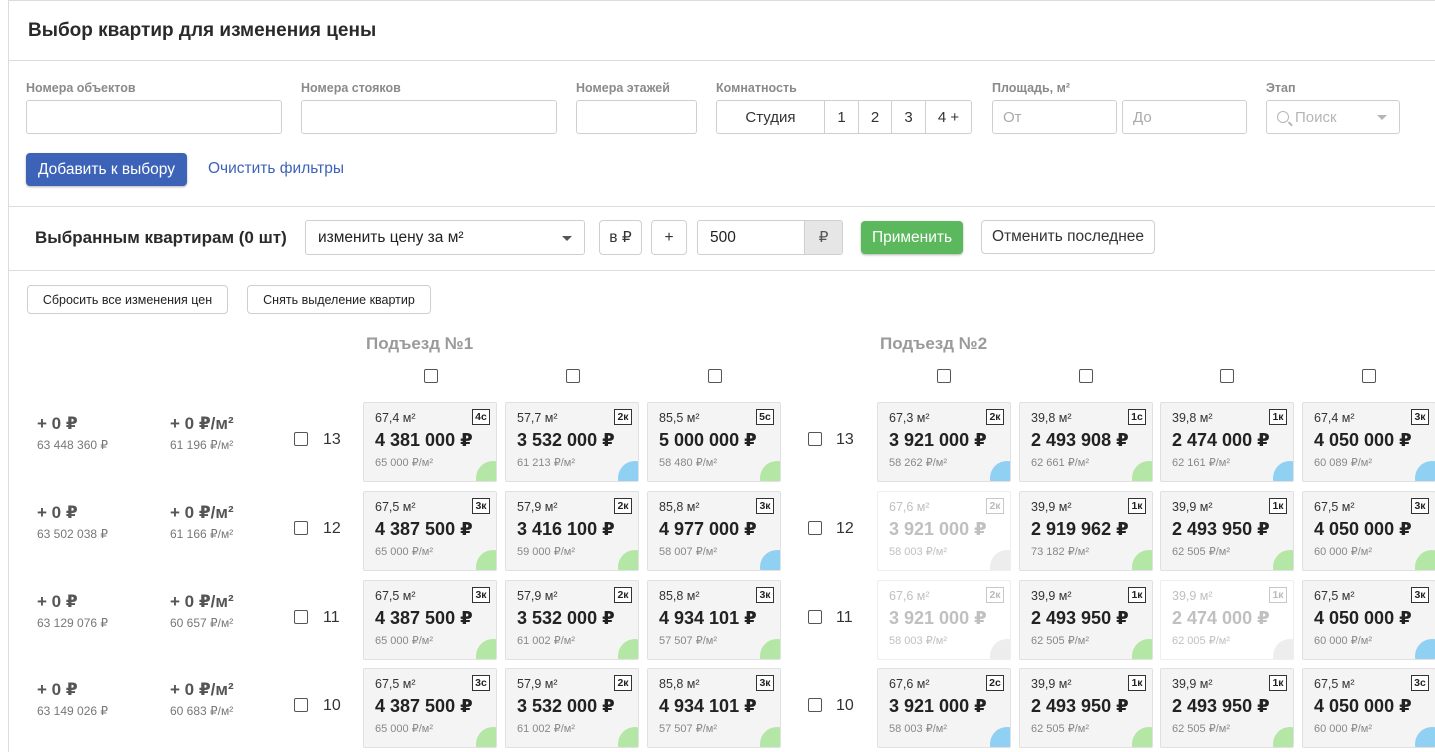 The height and width of the screenshot is (752, 1435). I want to click on apartment-card: 85,5 м² 5с 5 000 000 ₽ 58 480 ₽/м², so click(714, 442).